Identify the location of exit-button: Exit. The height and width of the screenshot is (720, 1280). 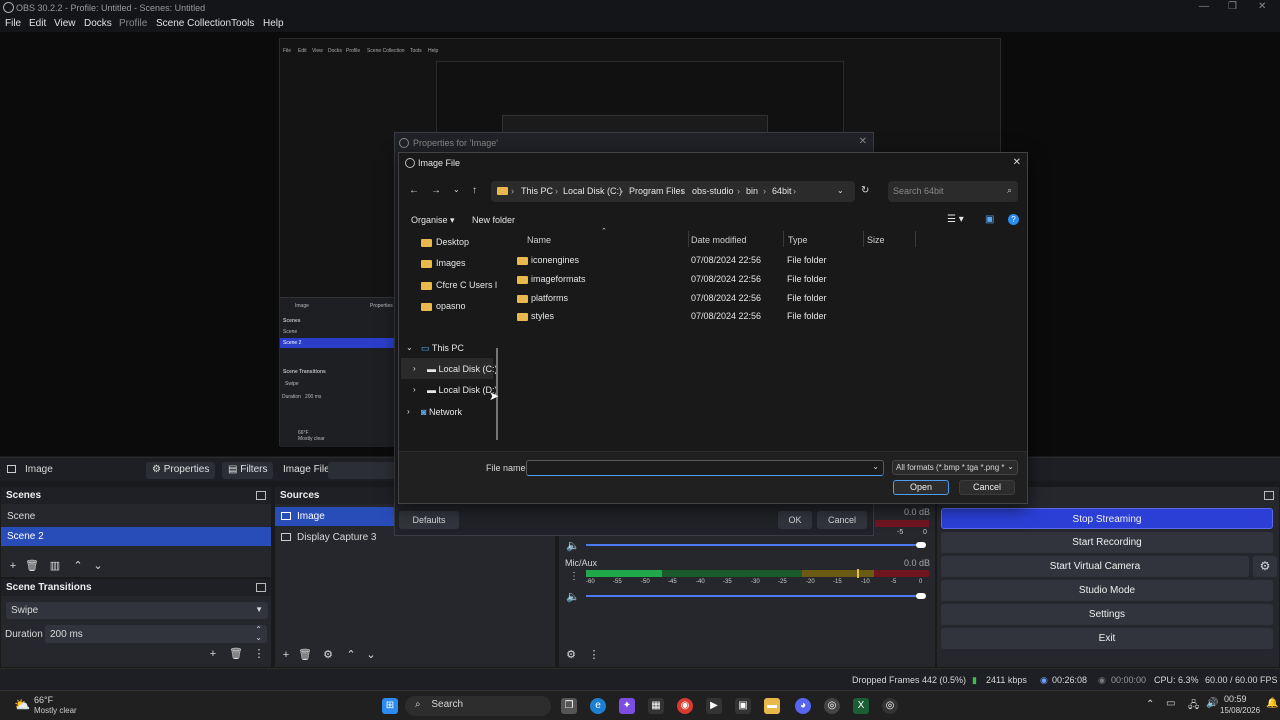
(1107, 638).